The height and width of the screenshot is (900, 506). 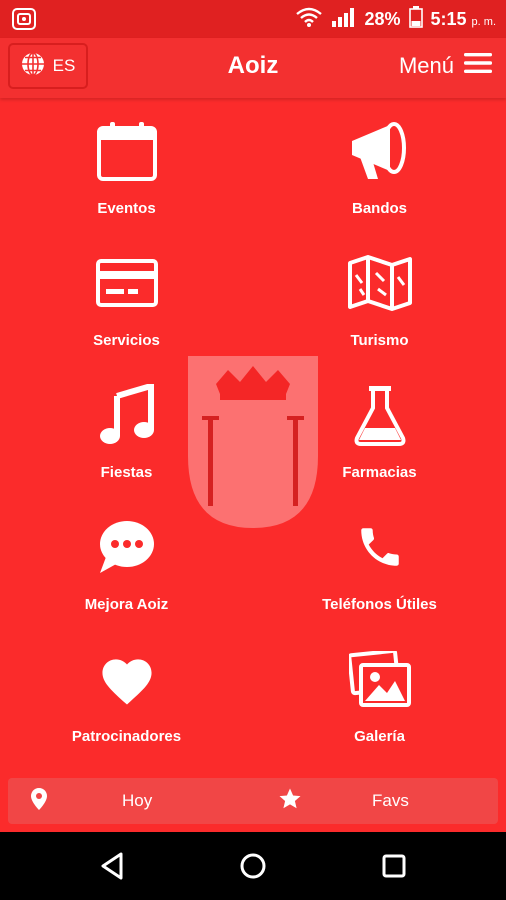 I want to click on favs-button: Favs, so click(x=383, y=801).